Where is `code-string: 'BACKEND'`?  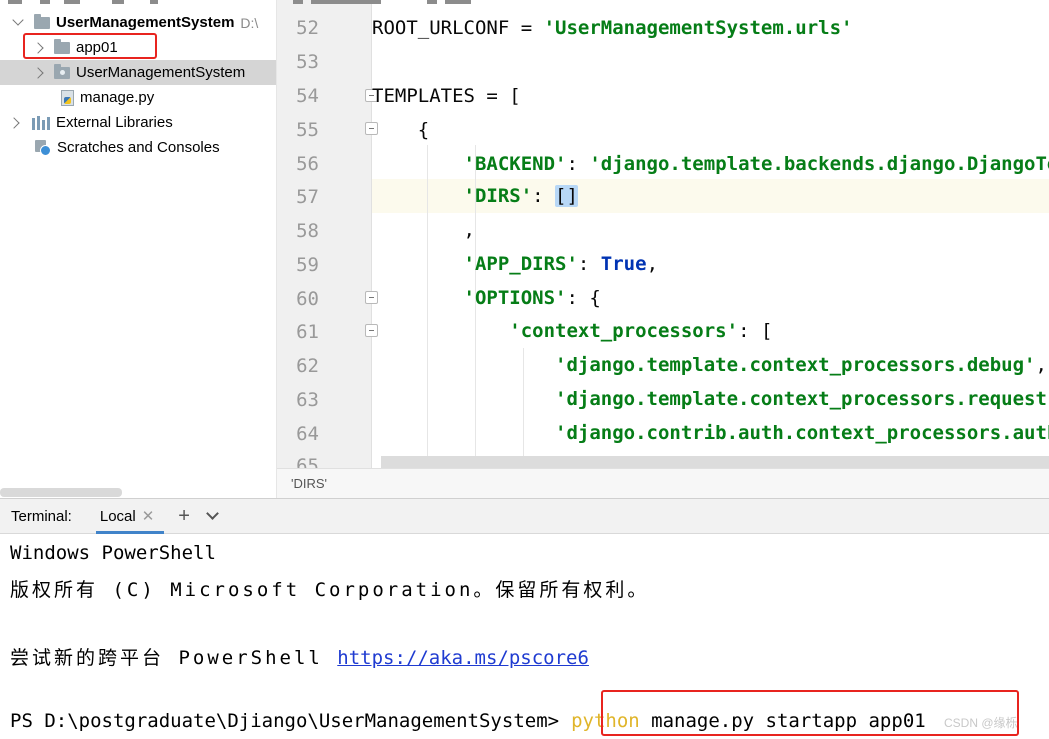
code-string: 'BACKEND' is located at coordinates (515, 164).